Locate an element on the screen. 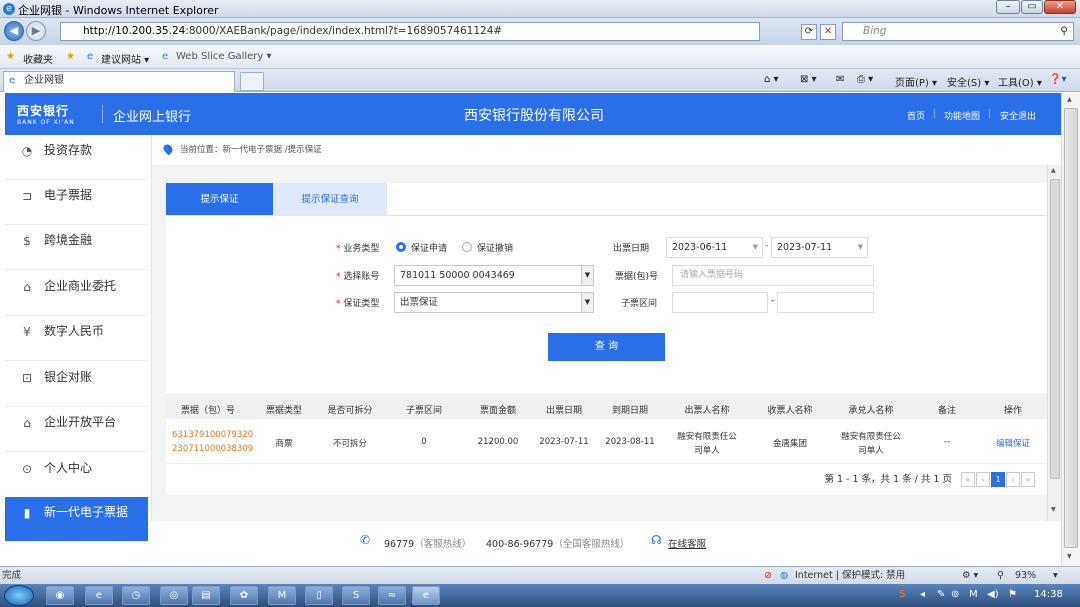 This screenshot has height=607, width=1080. acceptor-name: 司单人 is located at coordinates (871, 451).